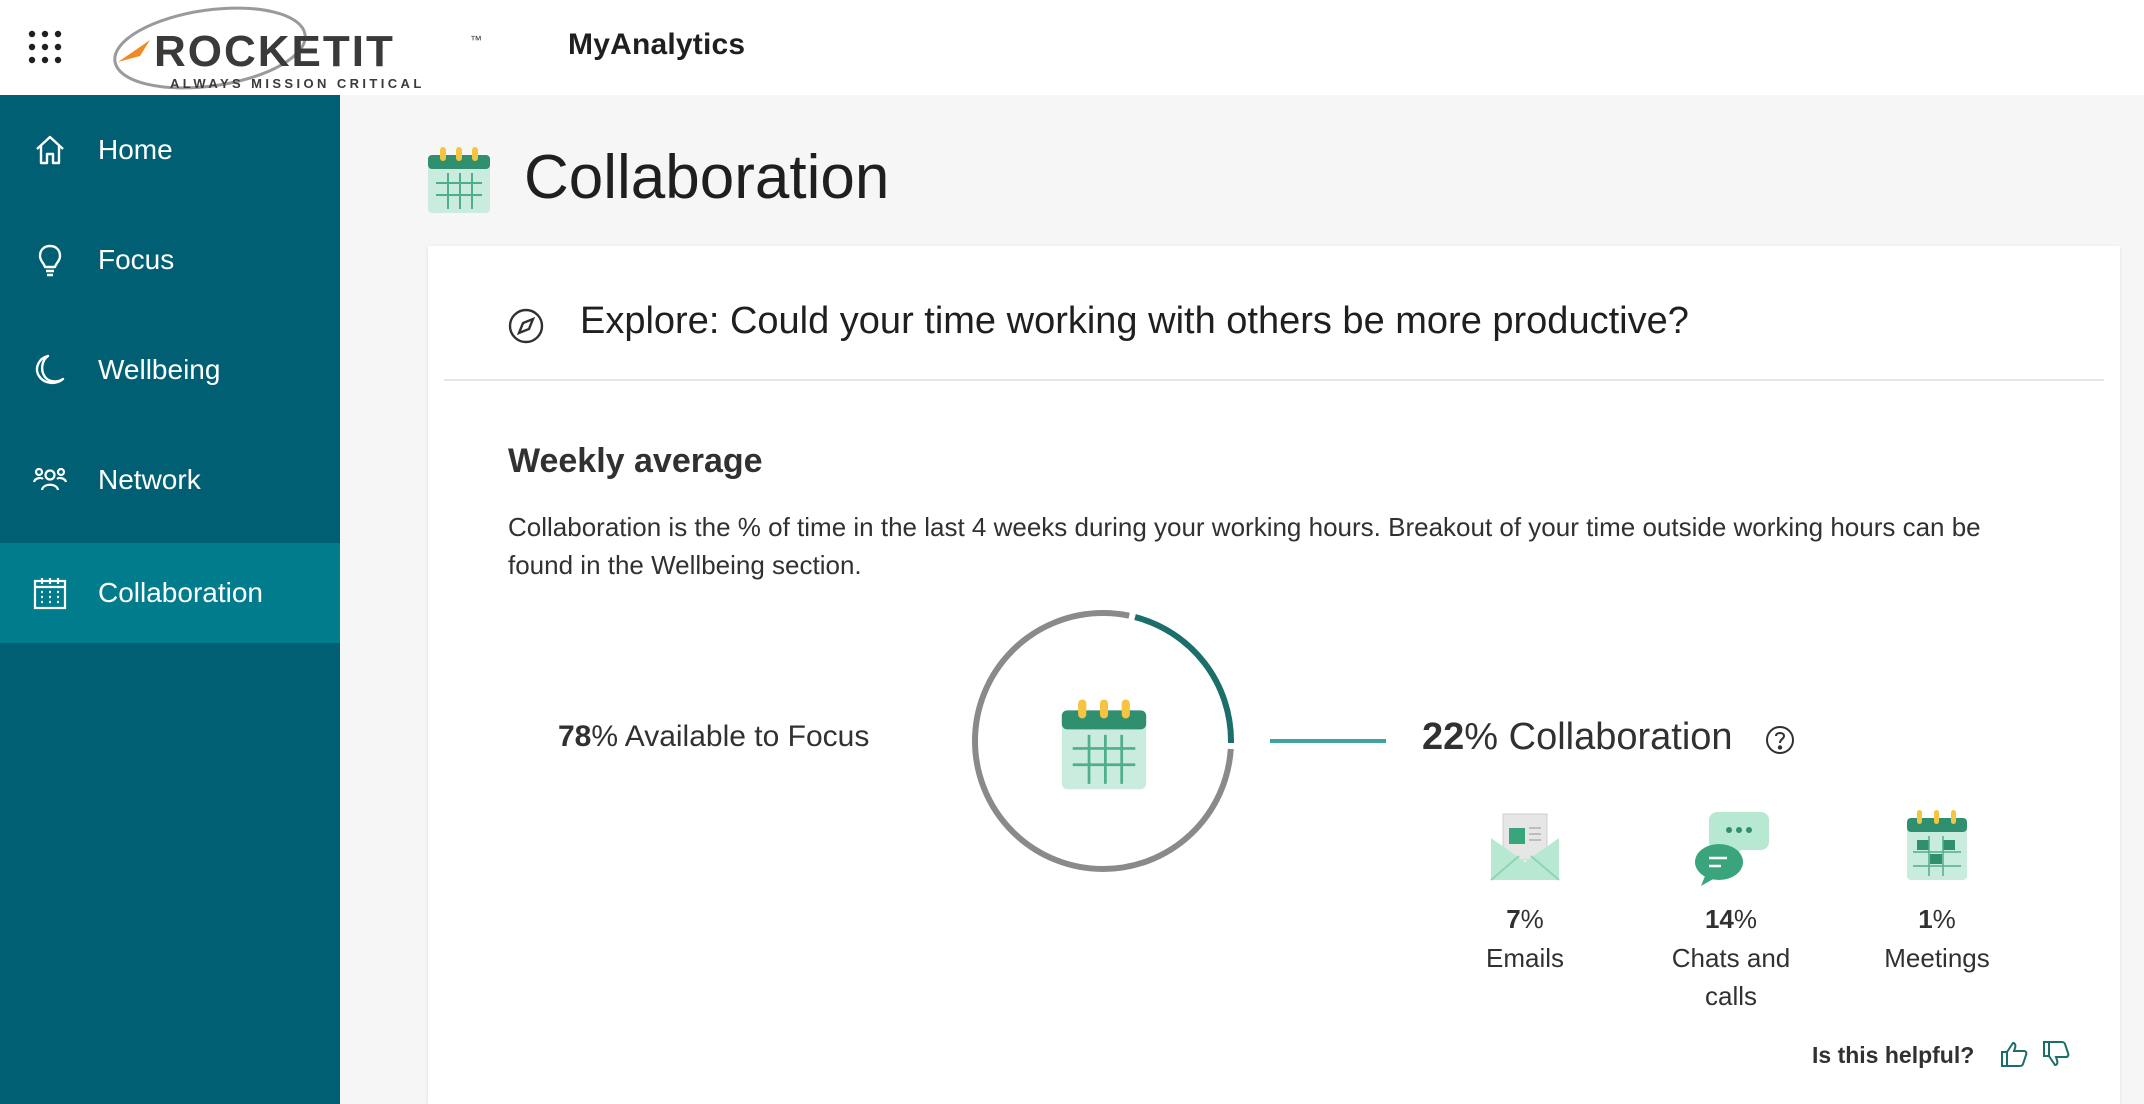  What do you see at coordinates (159, 369) in the screenshot?
I see `sidebar-item-label: Wellbeing` at bounding box center [159, 369].